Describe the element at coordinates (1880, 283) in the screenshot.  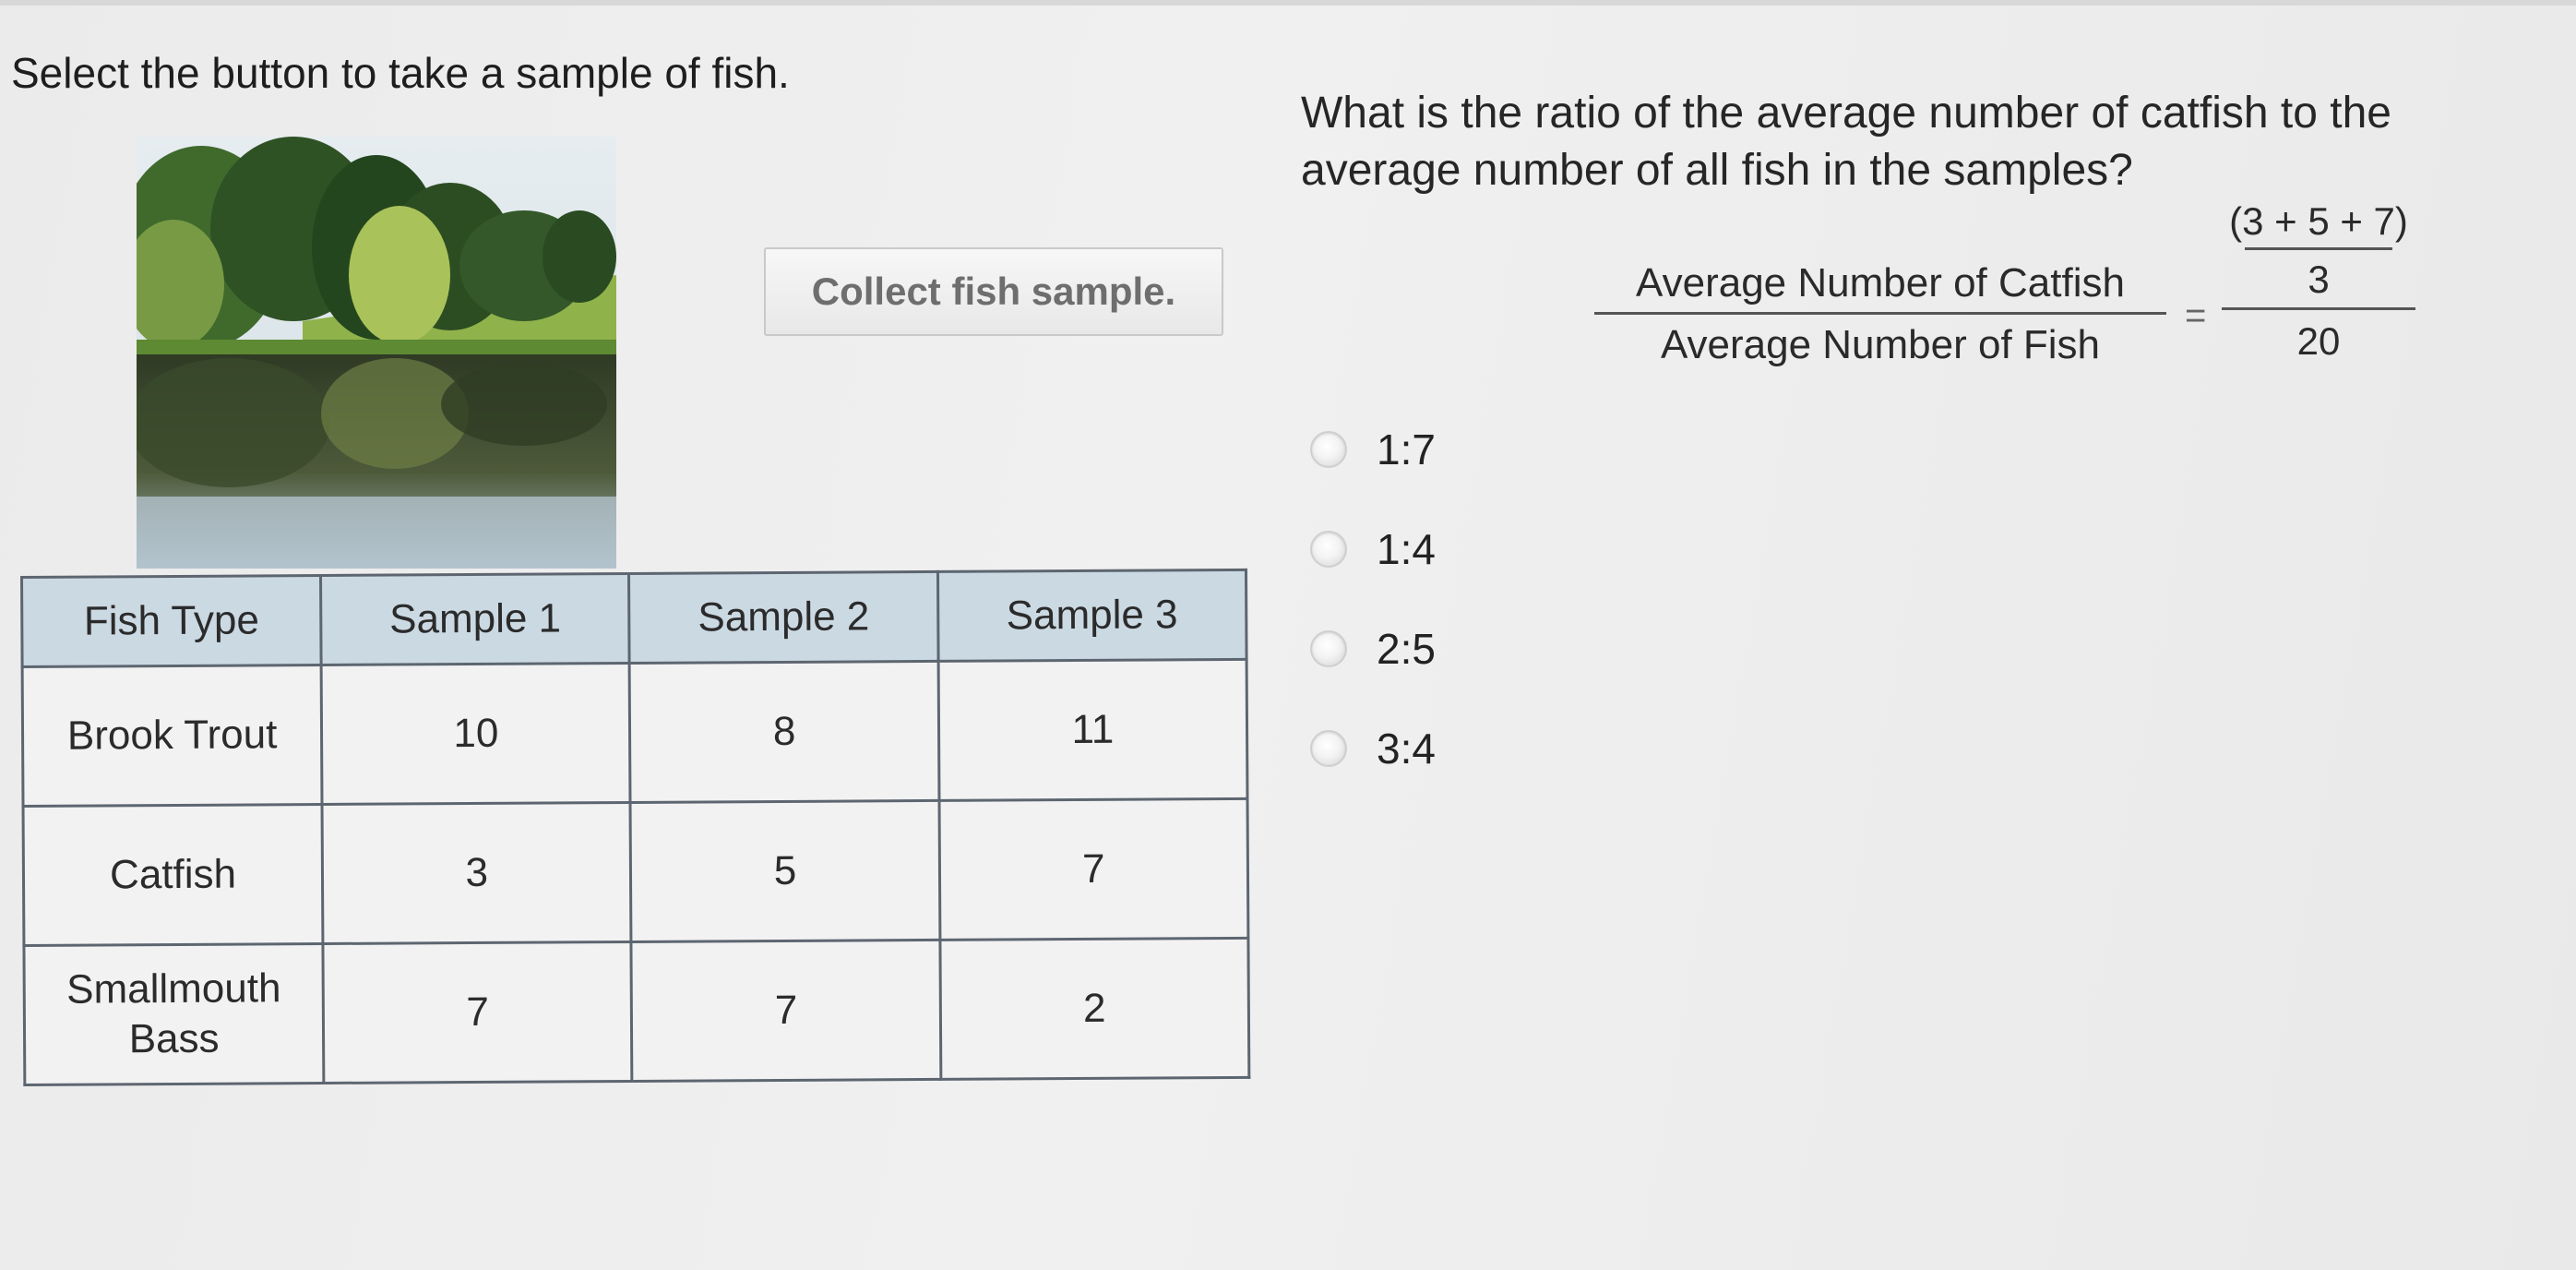
I see `formula-lhs-numerator: Average Number of Catfish` at that location.